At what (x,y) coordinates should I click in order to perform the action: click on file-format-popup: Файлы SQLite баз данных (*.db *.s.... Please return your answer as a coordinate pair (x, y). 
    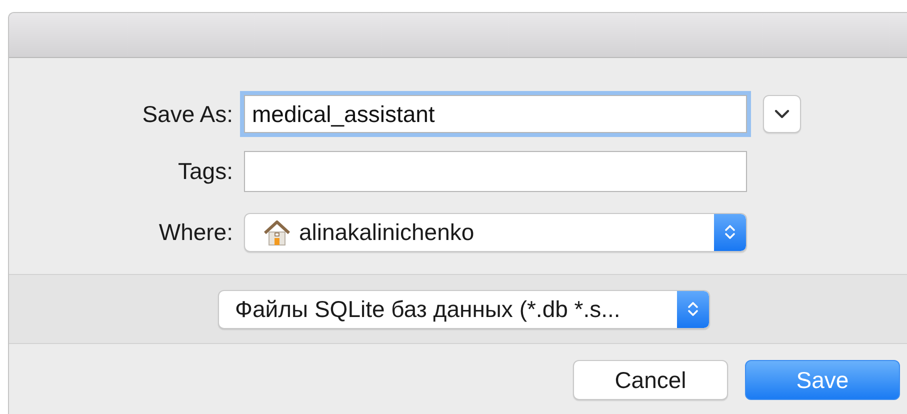
    Looking at the image, I should click on (464, 309).